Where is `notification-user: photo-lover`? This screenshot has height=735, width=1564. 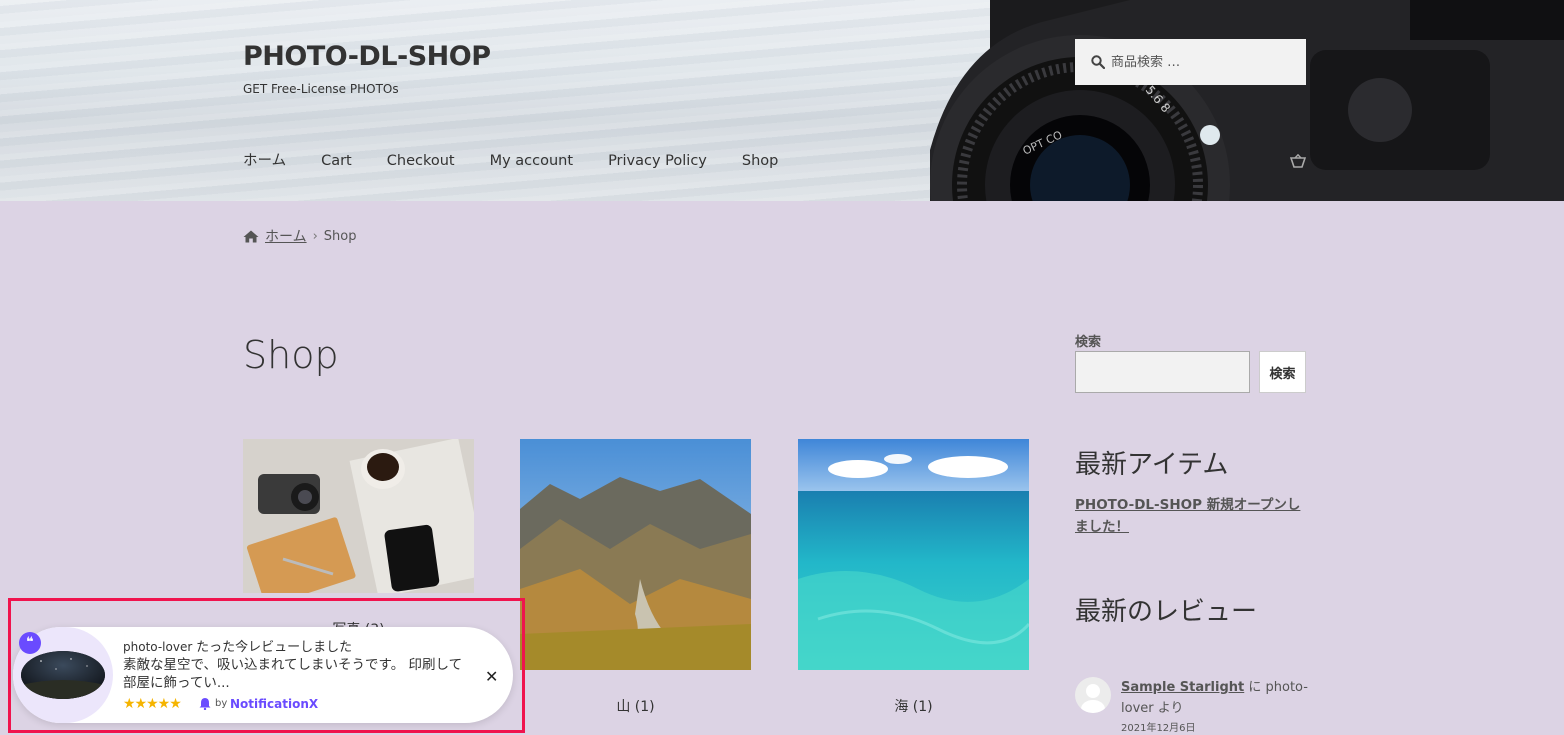 notification-user: photo-lover is located at coordinates (158, 647).